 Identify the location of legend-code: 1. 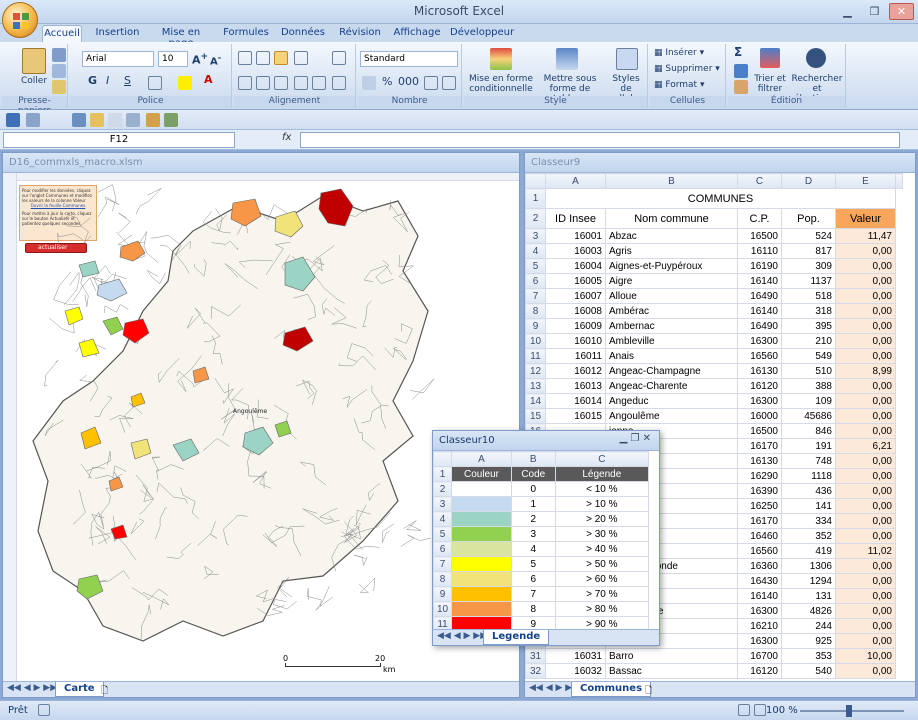
(533, 504).